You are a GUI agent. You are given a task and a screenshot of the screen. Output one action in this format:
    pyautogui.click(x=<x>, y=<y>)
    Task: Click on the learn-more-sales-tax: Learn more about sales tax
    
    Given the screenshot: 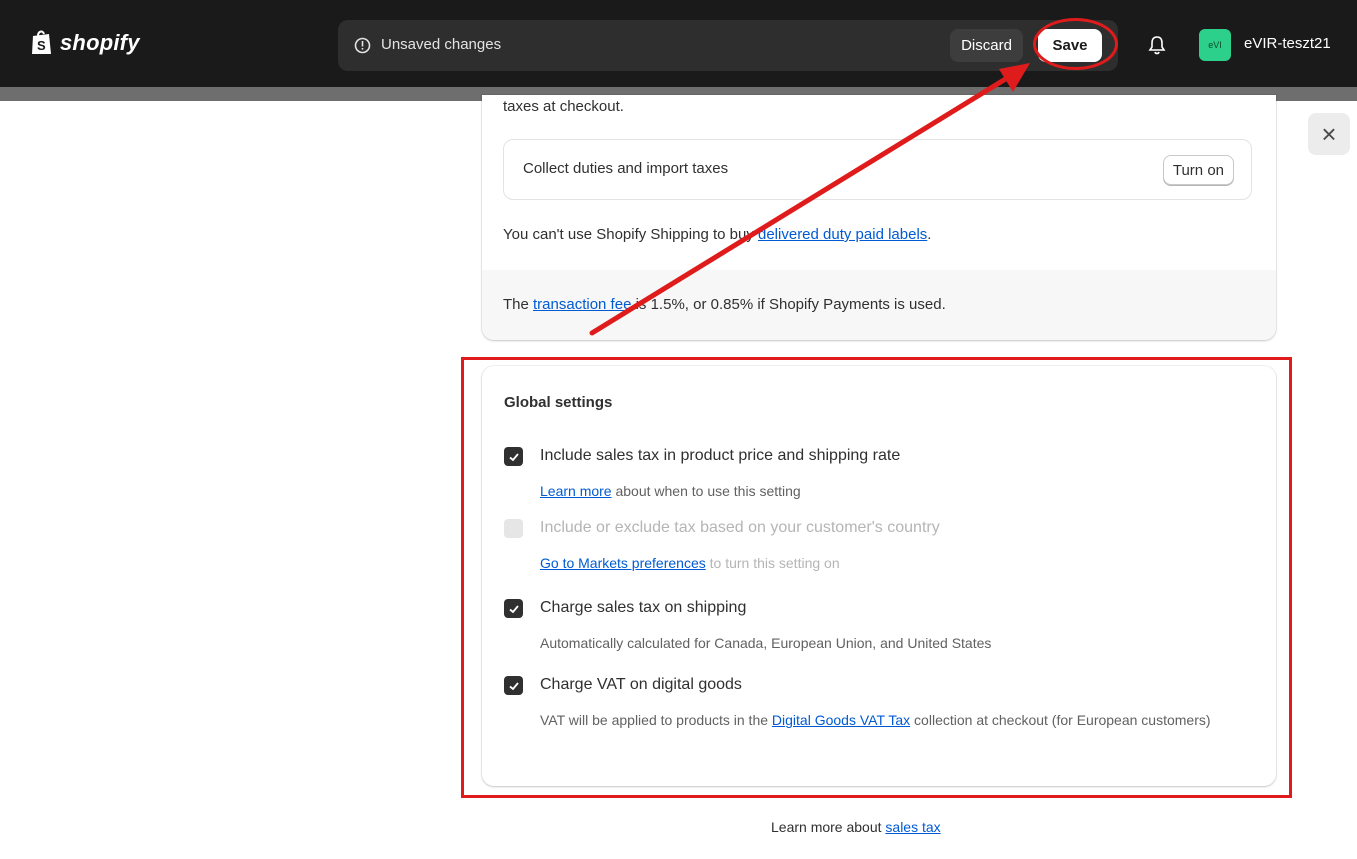 What is the action you would take?
    pyautogui.click(x=856, y=827)
    